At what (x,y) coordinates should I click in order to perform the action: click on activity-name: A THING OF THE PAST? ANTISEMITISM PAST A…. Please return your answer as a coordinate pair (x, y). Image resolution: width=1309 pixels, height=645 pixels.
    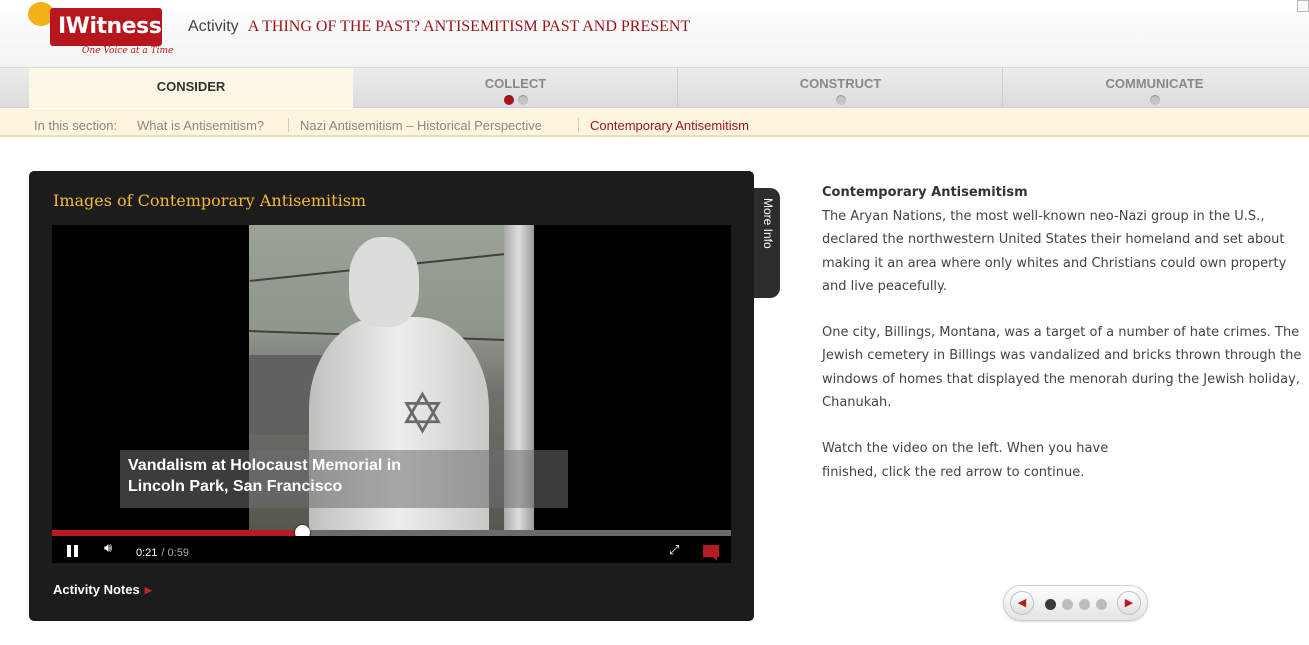
    Looking at the image, I should click on (469, 26).